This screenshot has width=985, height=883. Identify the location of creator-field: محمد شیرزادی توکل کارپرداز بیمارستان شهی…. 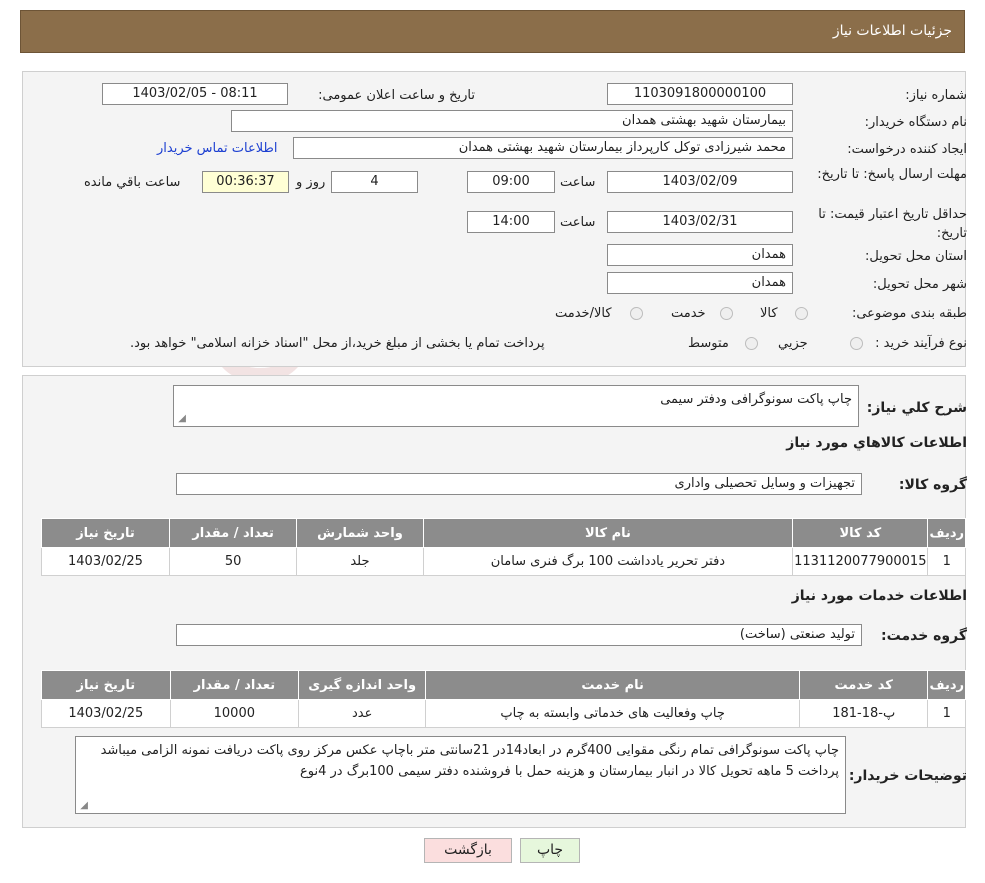
(543, 148).